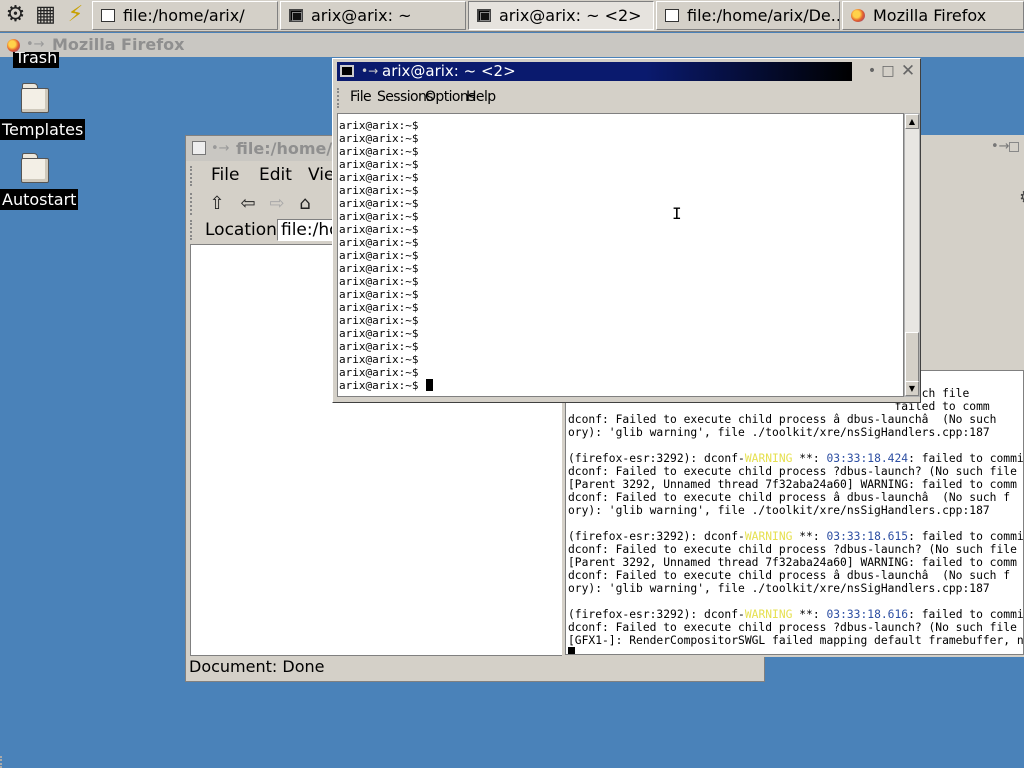  Describe the element at coordinates (912, 388) in the screenshot. I see `scroll-down-icon: ▼` at that location.